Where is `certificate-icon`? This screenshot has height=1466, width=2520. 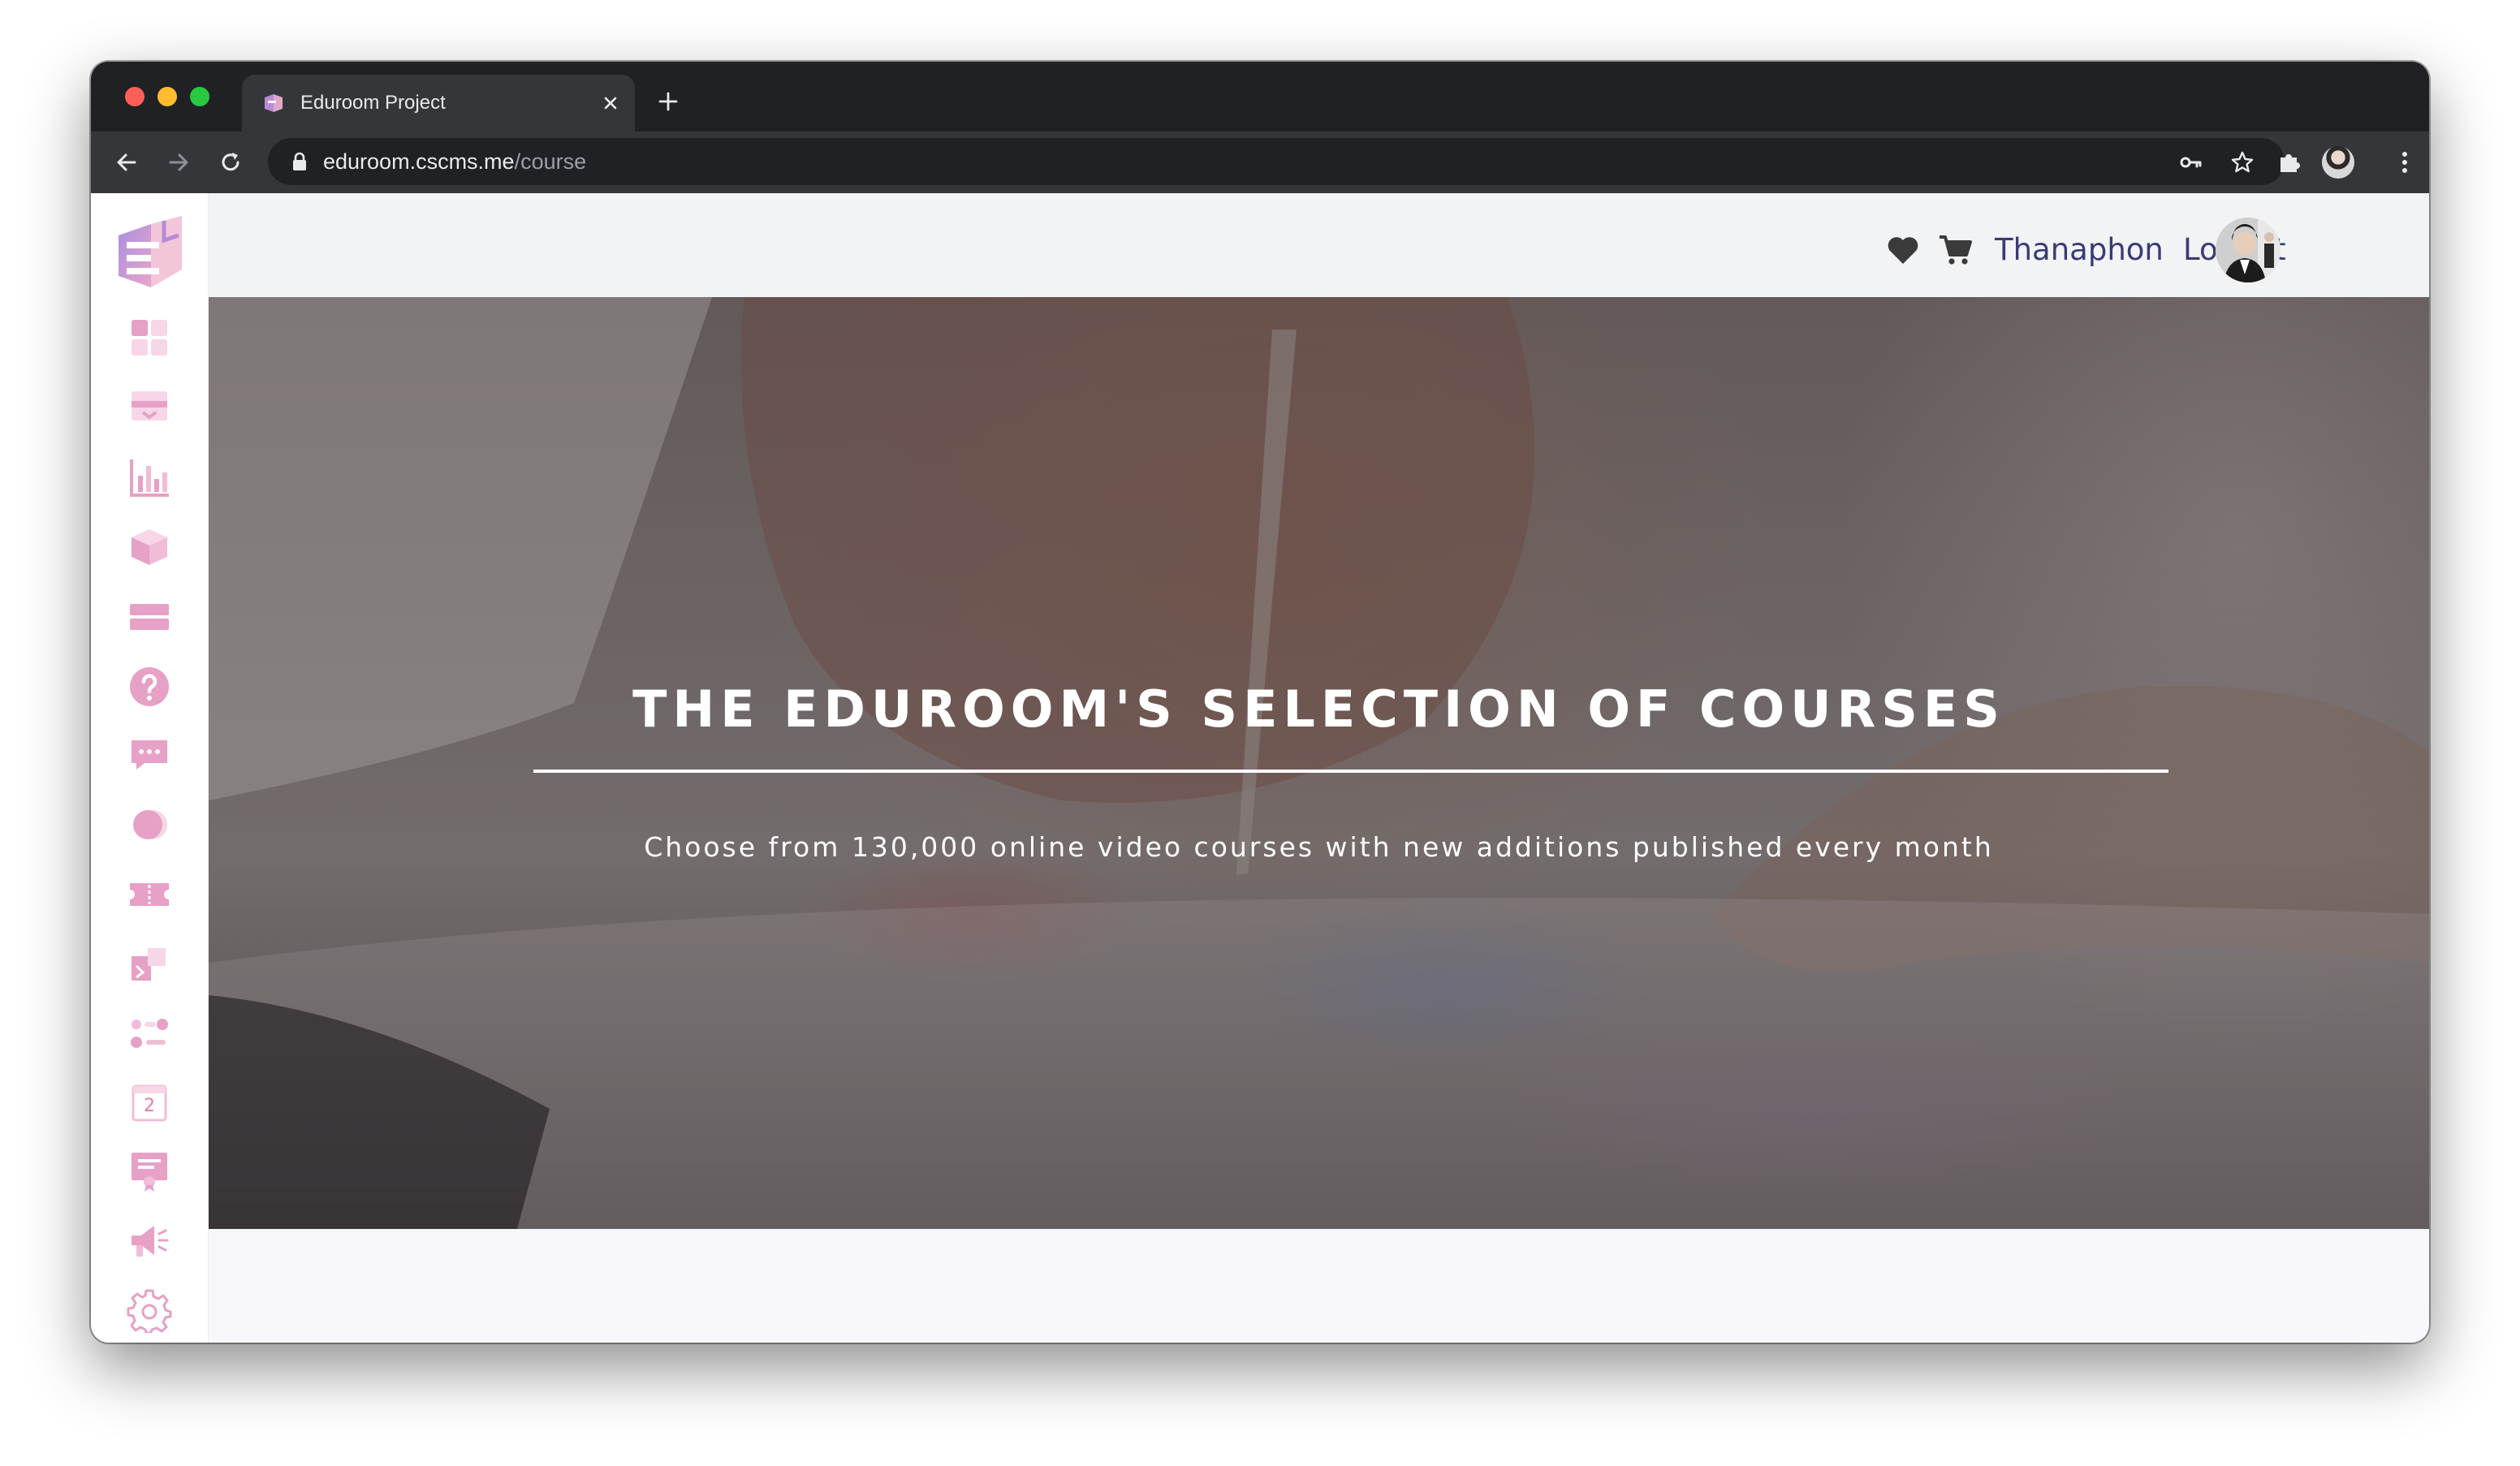 certificate-icon is located at coordinates (149, 1170).